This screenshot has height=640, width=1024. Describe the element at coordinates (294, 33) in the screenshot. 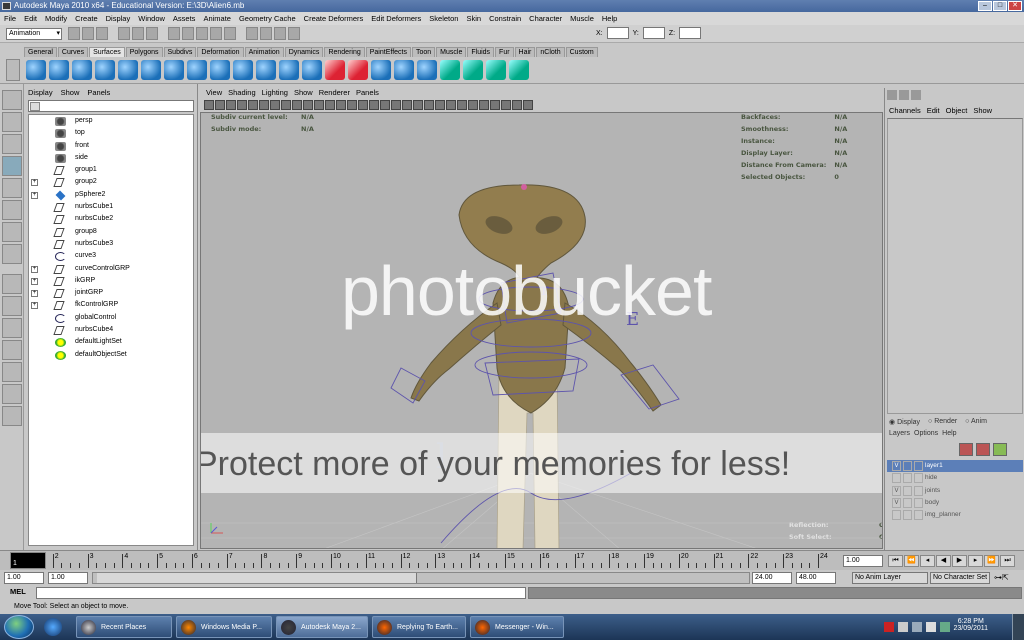

I see `render-settings-icon` at that location.